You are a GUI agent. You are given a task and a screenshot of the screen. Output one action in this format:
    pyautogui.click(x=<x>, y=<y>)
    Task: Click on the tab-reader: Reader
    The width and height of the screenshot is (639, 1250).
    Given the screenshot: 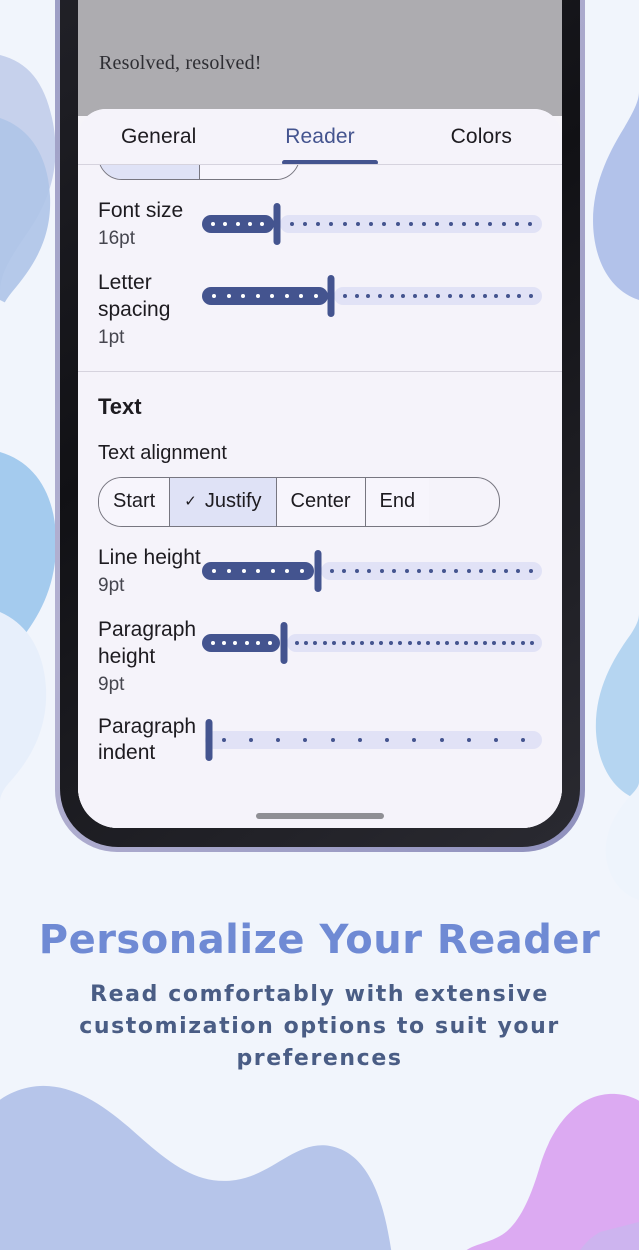 What is the action you would take?
    pyautogui.click(x=319, y=137)
    